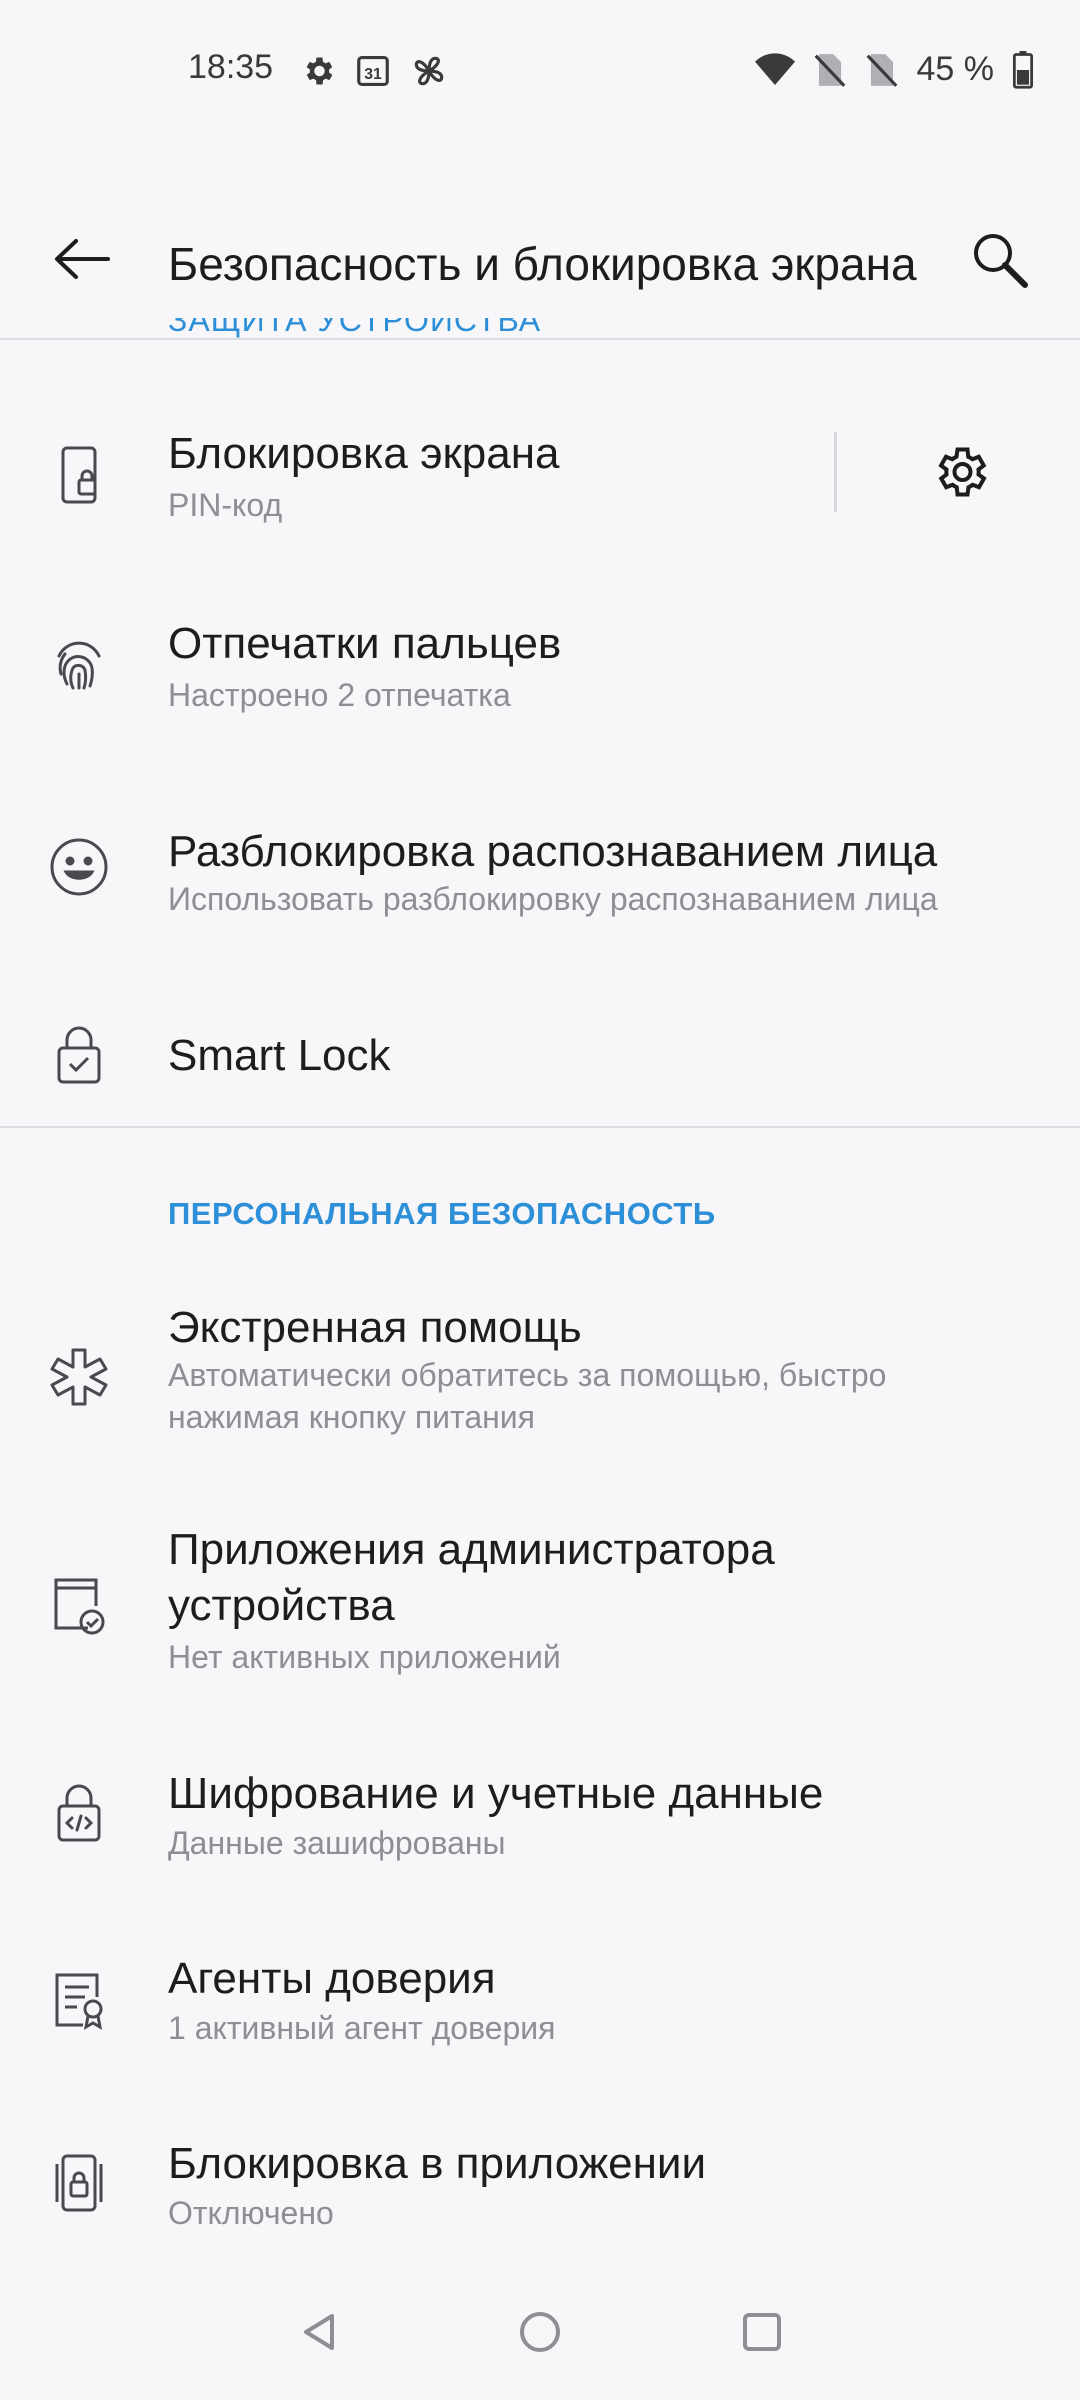 The width and height of the screenshot is (1080, 2400). I want to click on item-title: Шифрование и учетные данные, so click(496, 1793).